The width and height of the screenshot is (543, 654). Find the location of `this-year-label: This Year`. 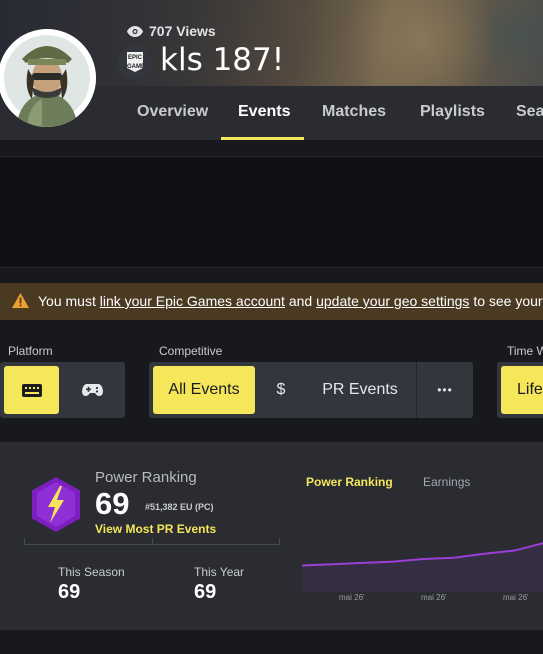

this-year-label: This Year is located at coordinates (219, 572).